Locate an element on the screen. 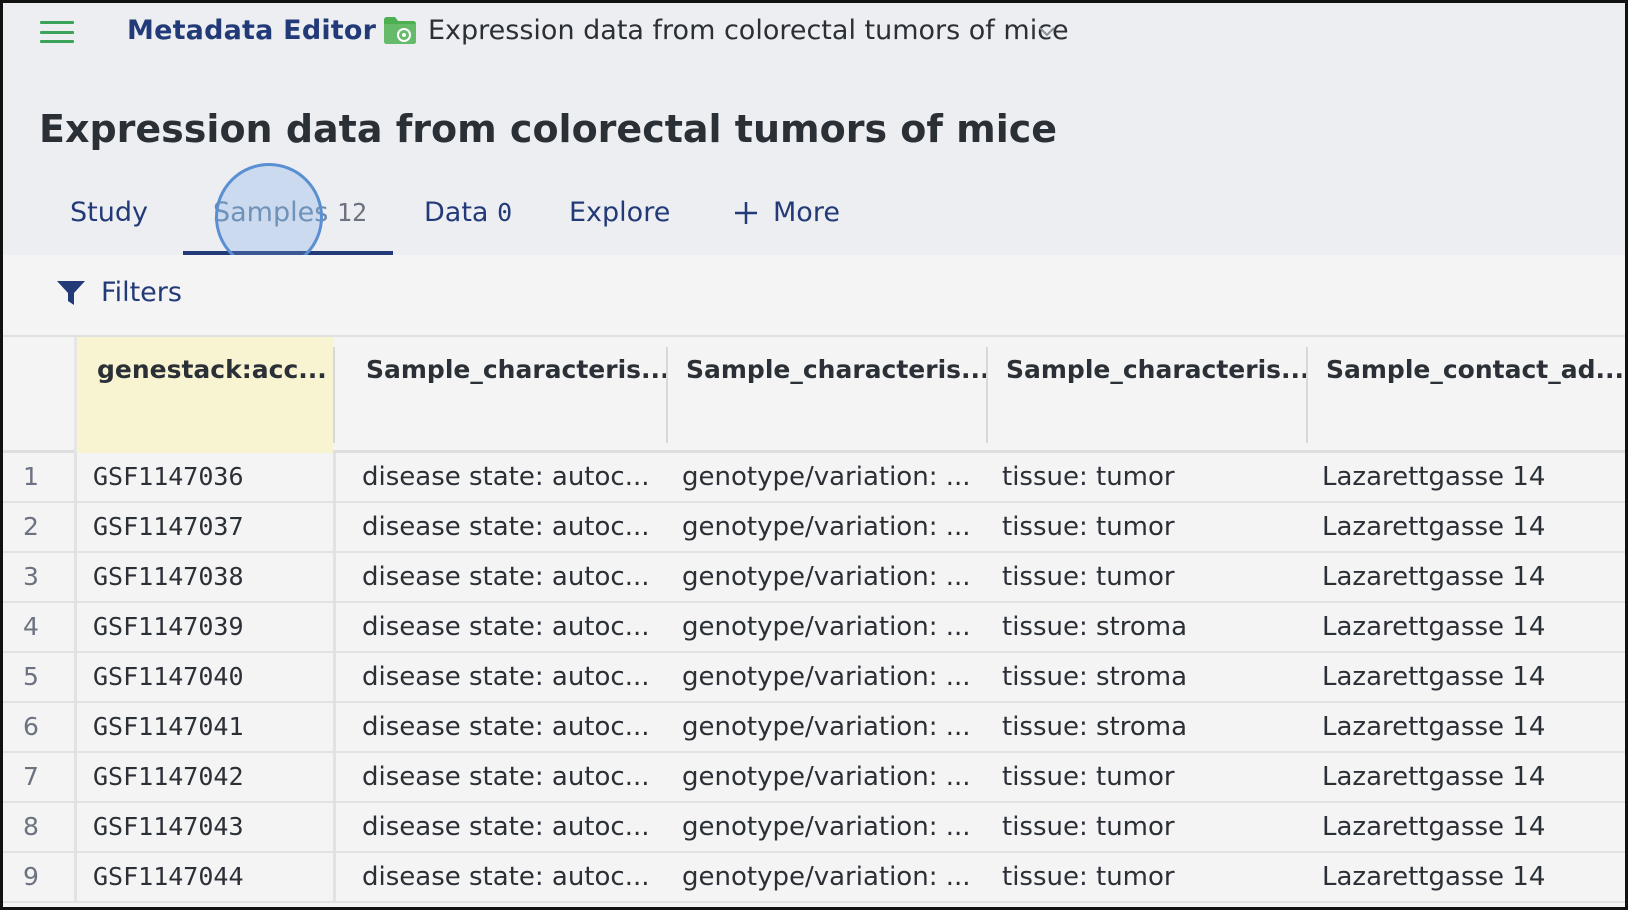  row-number: 3 is located at coordinates (31, 576).